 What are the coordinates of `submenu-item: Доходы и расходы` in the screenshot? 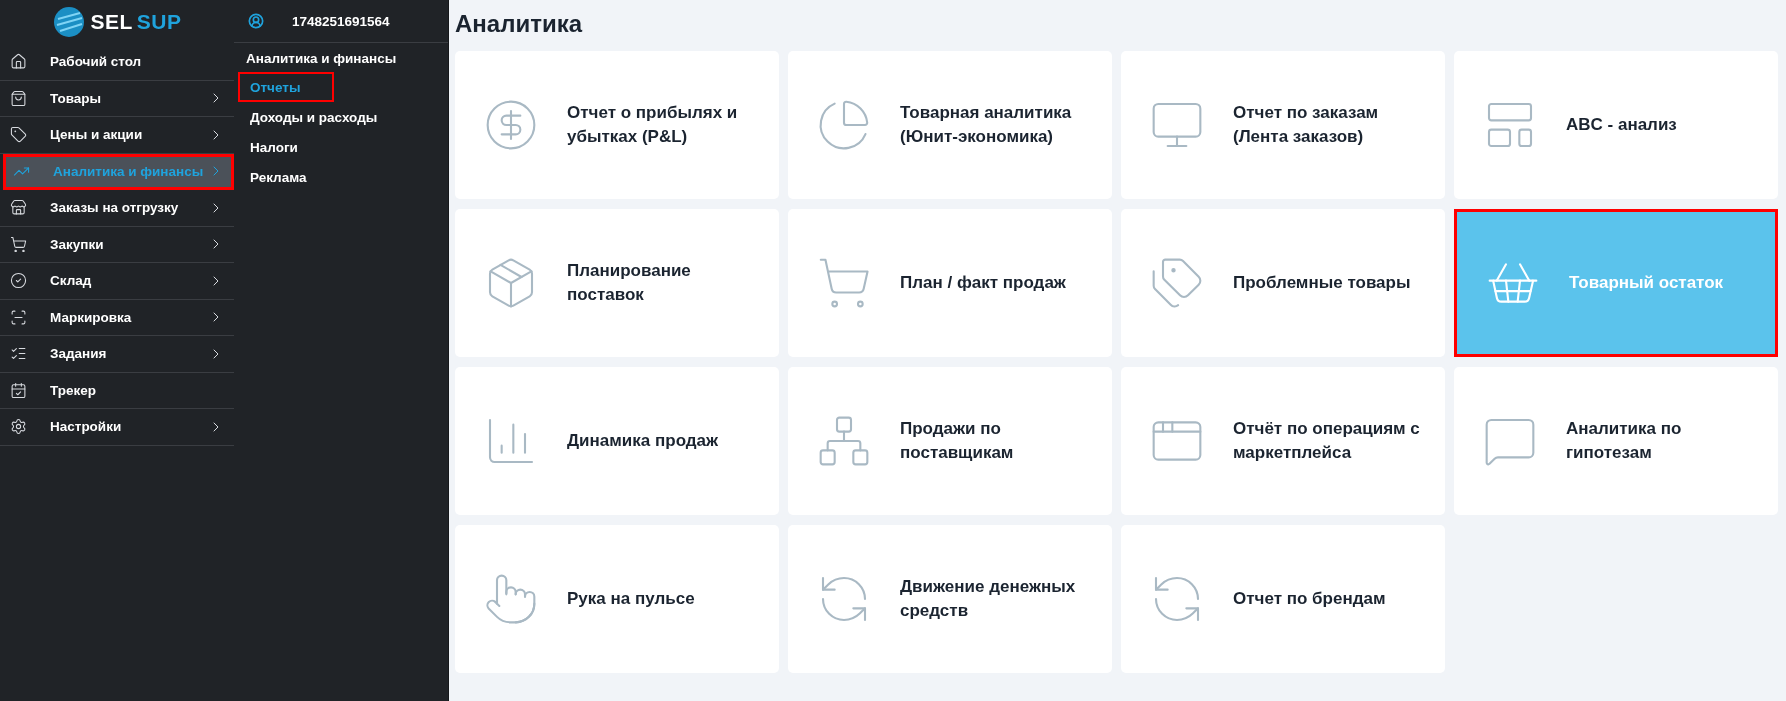 It's located at (314, 117).